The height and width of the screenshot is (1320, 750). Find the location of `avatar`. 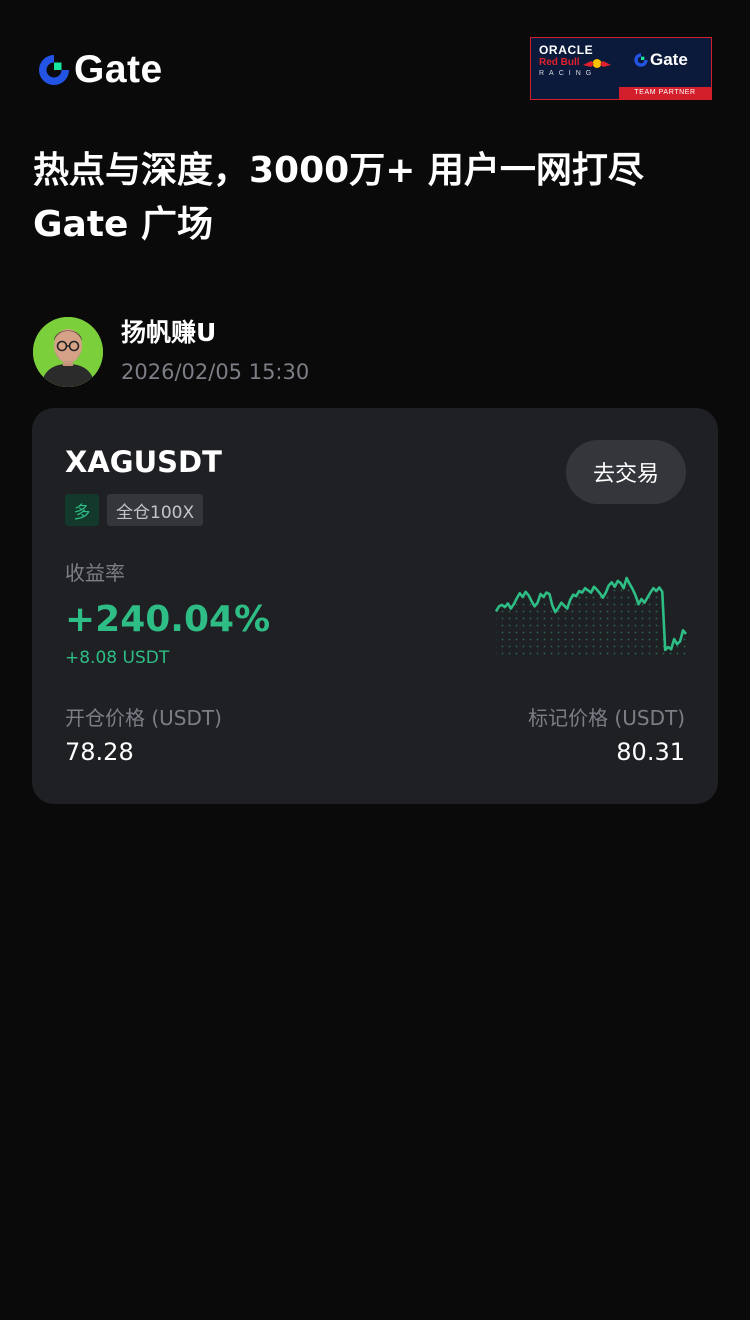

avatar is located at coordinates (68, 352).